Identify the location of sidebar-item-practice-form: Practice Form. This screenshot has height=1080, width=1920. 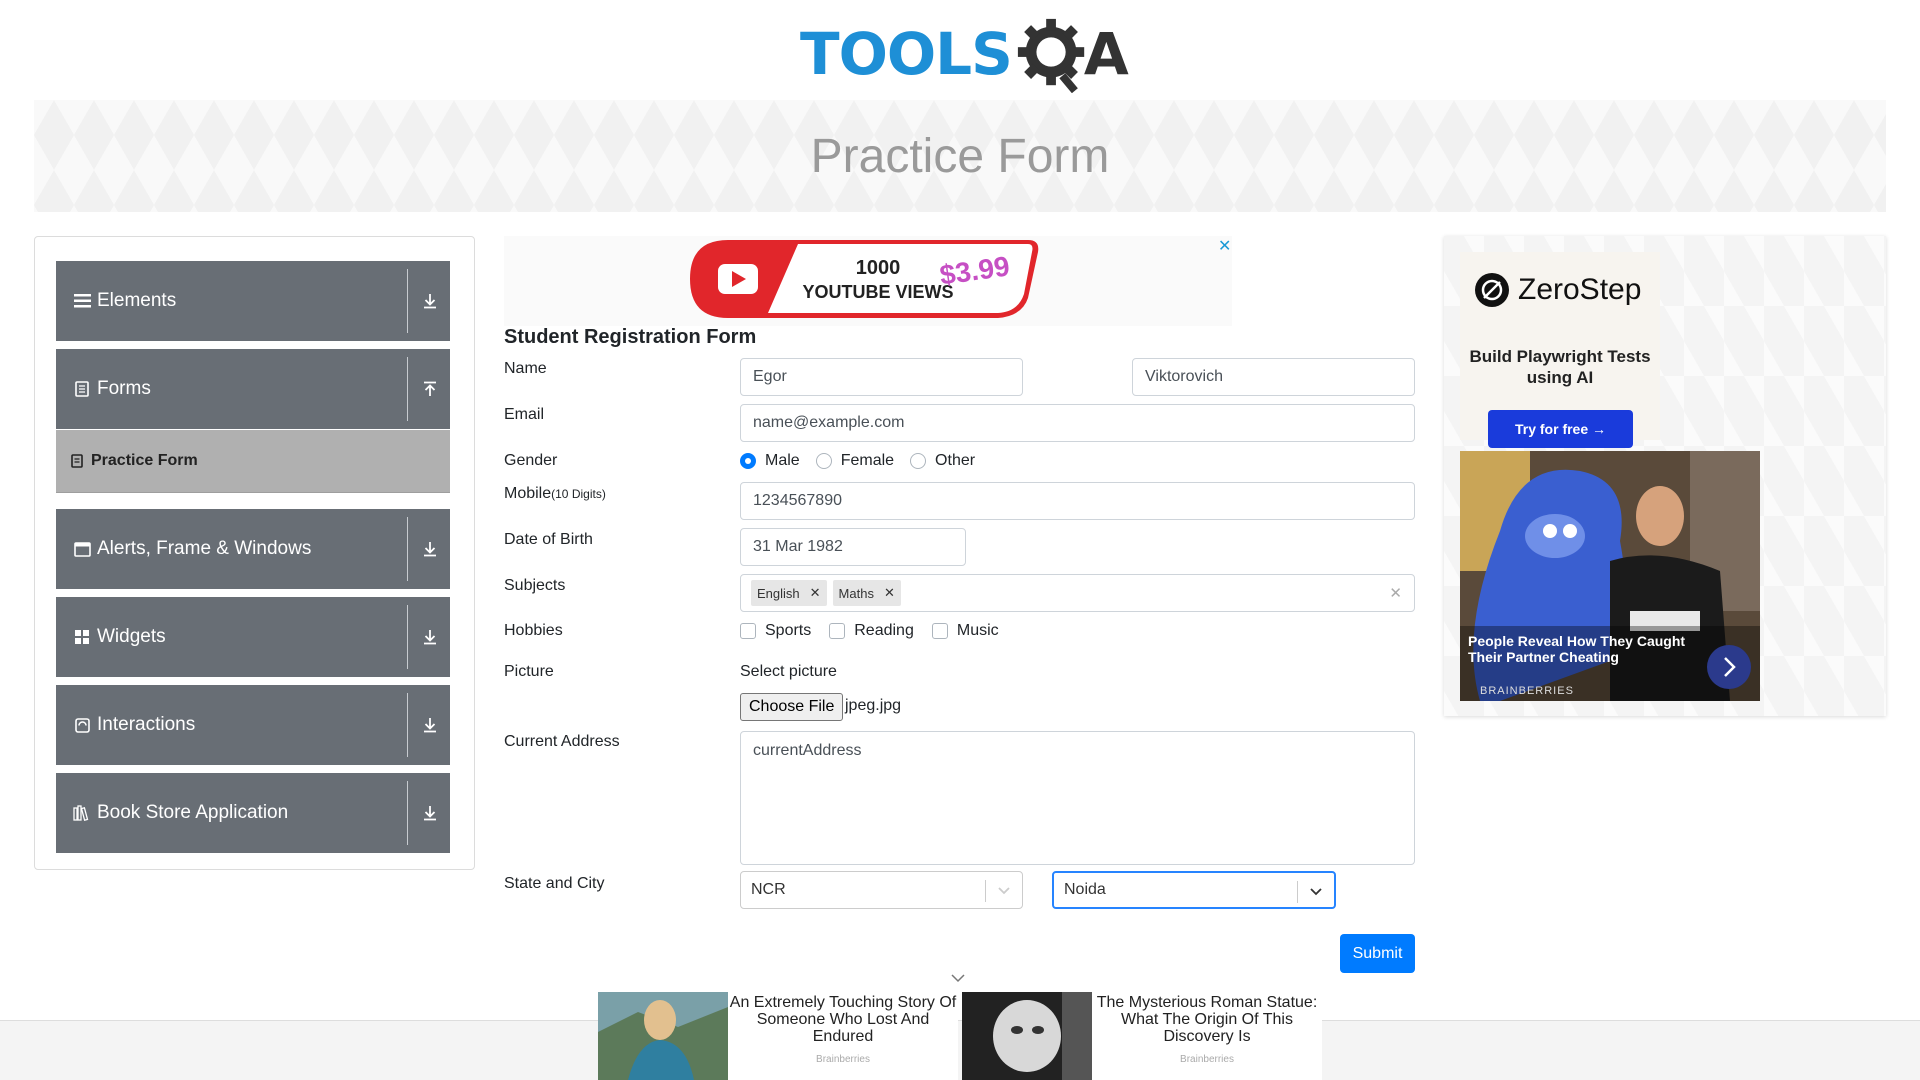
(253, 461).